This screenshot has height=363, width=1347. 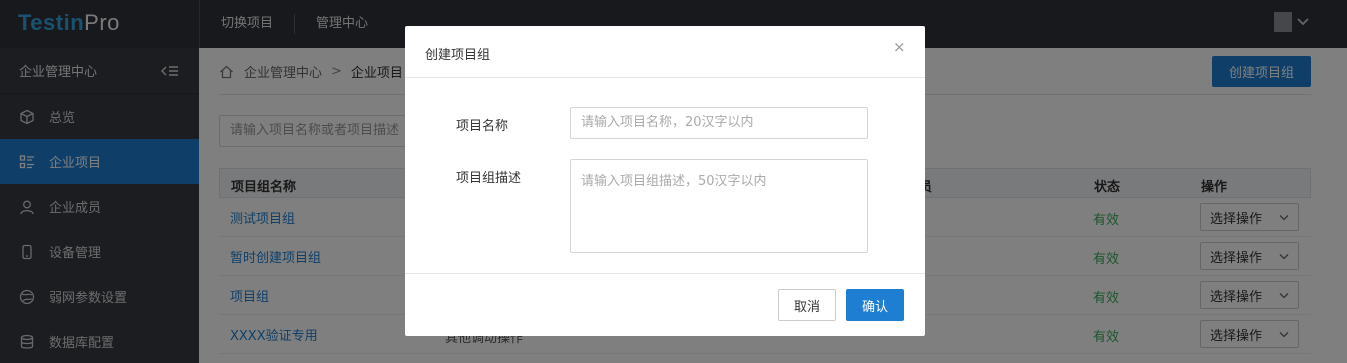 What do you see at coordinates (807, 305) in the screenshot?
I see `cancel-button: 取消` at bounding box center [807, 305].